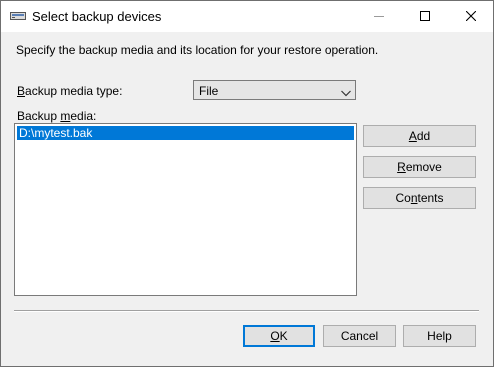 This screenshot has width=494, height=367. Describe the element at coordinates (246, 311) in the screenshot. I see `divider` at that location.